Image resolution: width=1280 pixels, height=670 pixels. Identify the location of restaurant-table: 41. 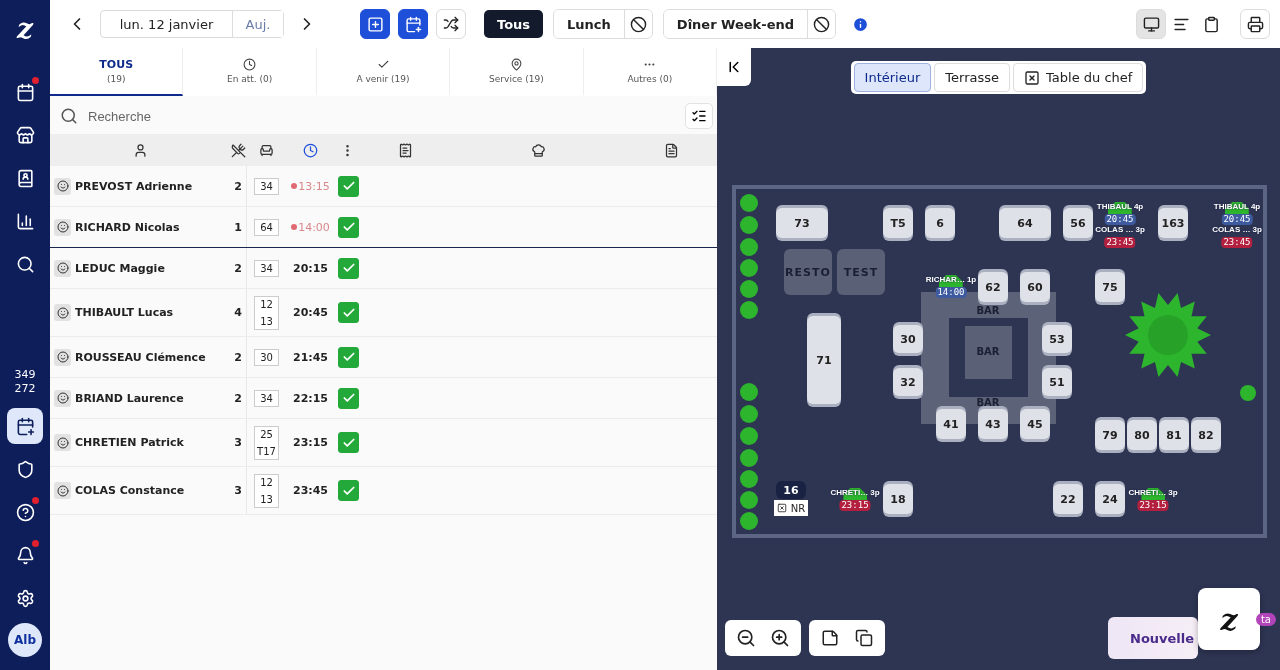
(951, 424).